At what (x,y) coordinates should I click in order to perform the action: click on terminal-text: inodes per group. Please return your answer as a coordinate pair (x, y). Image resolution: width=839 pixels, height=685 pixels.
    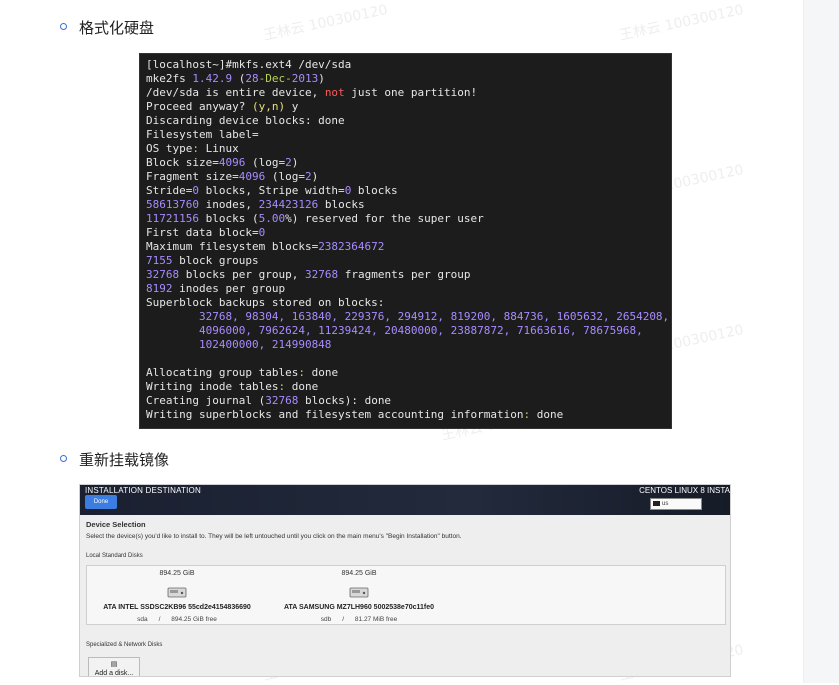
    Looking at the image, I should click on (229, 288).